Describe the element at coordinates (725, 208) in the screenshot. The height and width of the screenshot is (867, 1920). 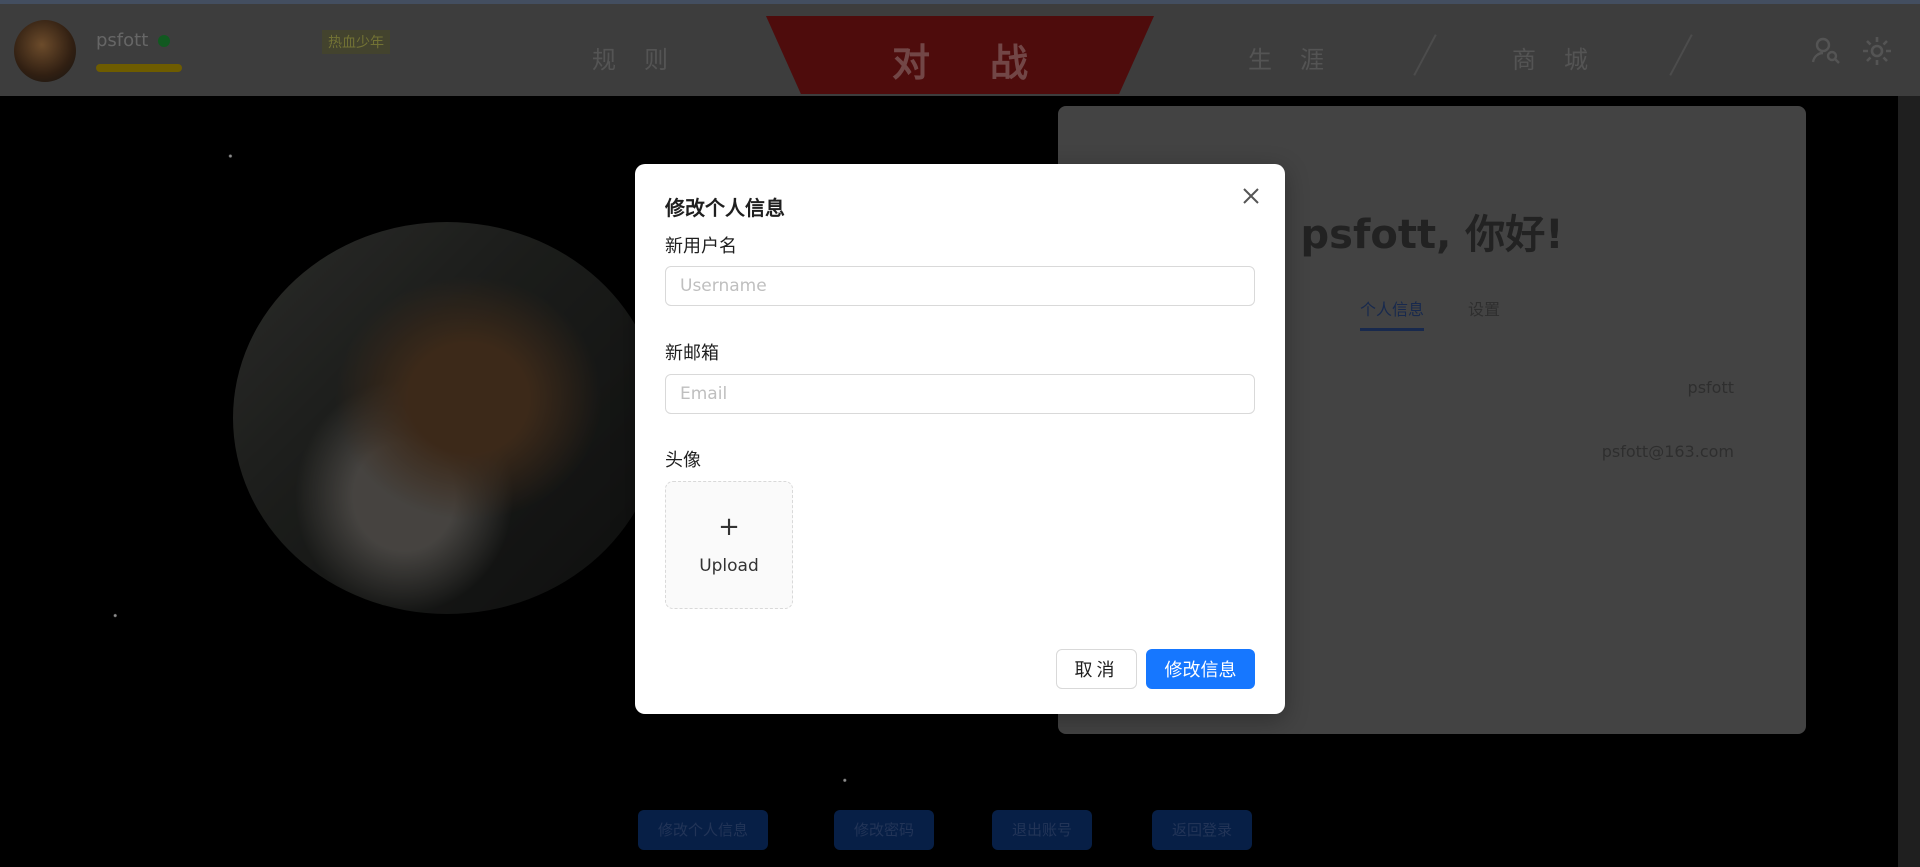
I see `modal-title: 修改个人信息` at that location.